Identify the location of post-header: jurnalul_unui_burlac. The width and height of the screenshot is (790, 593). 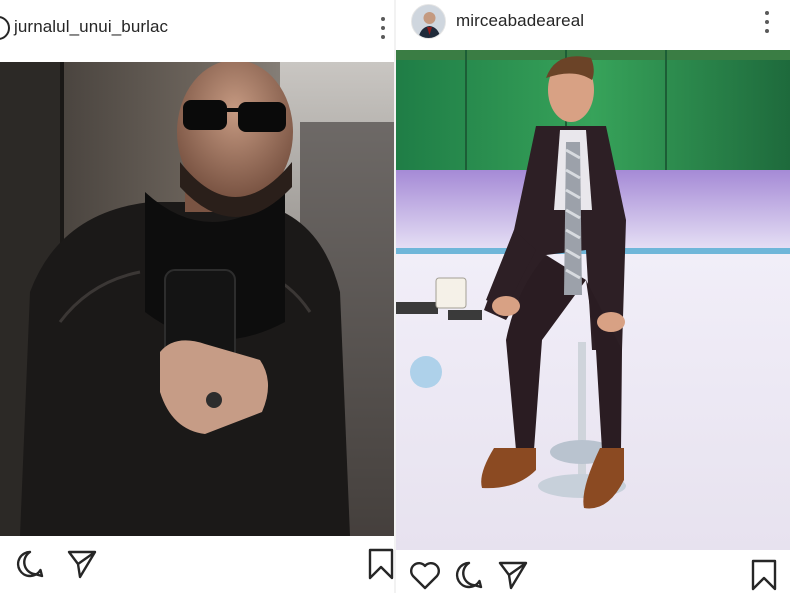
(197, 29).